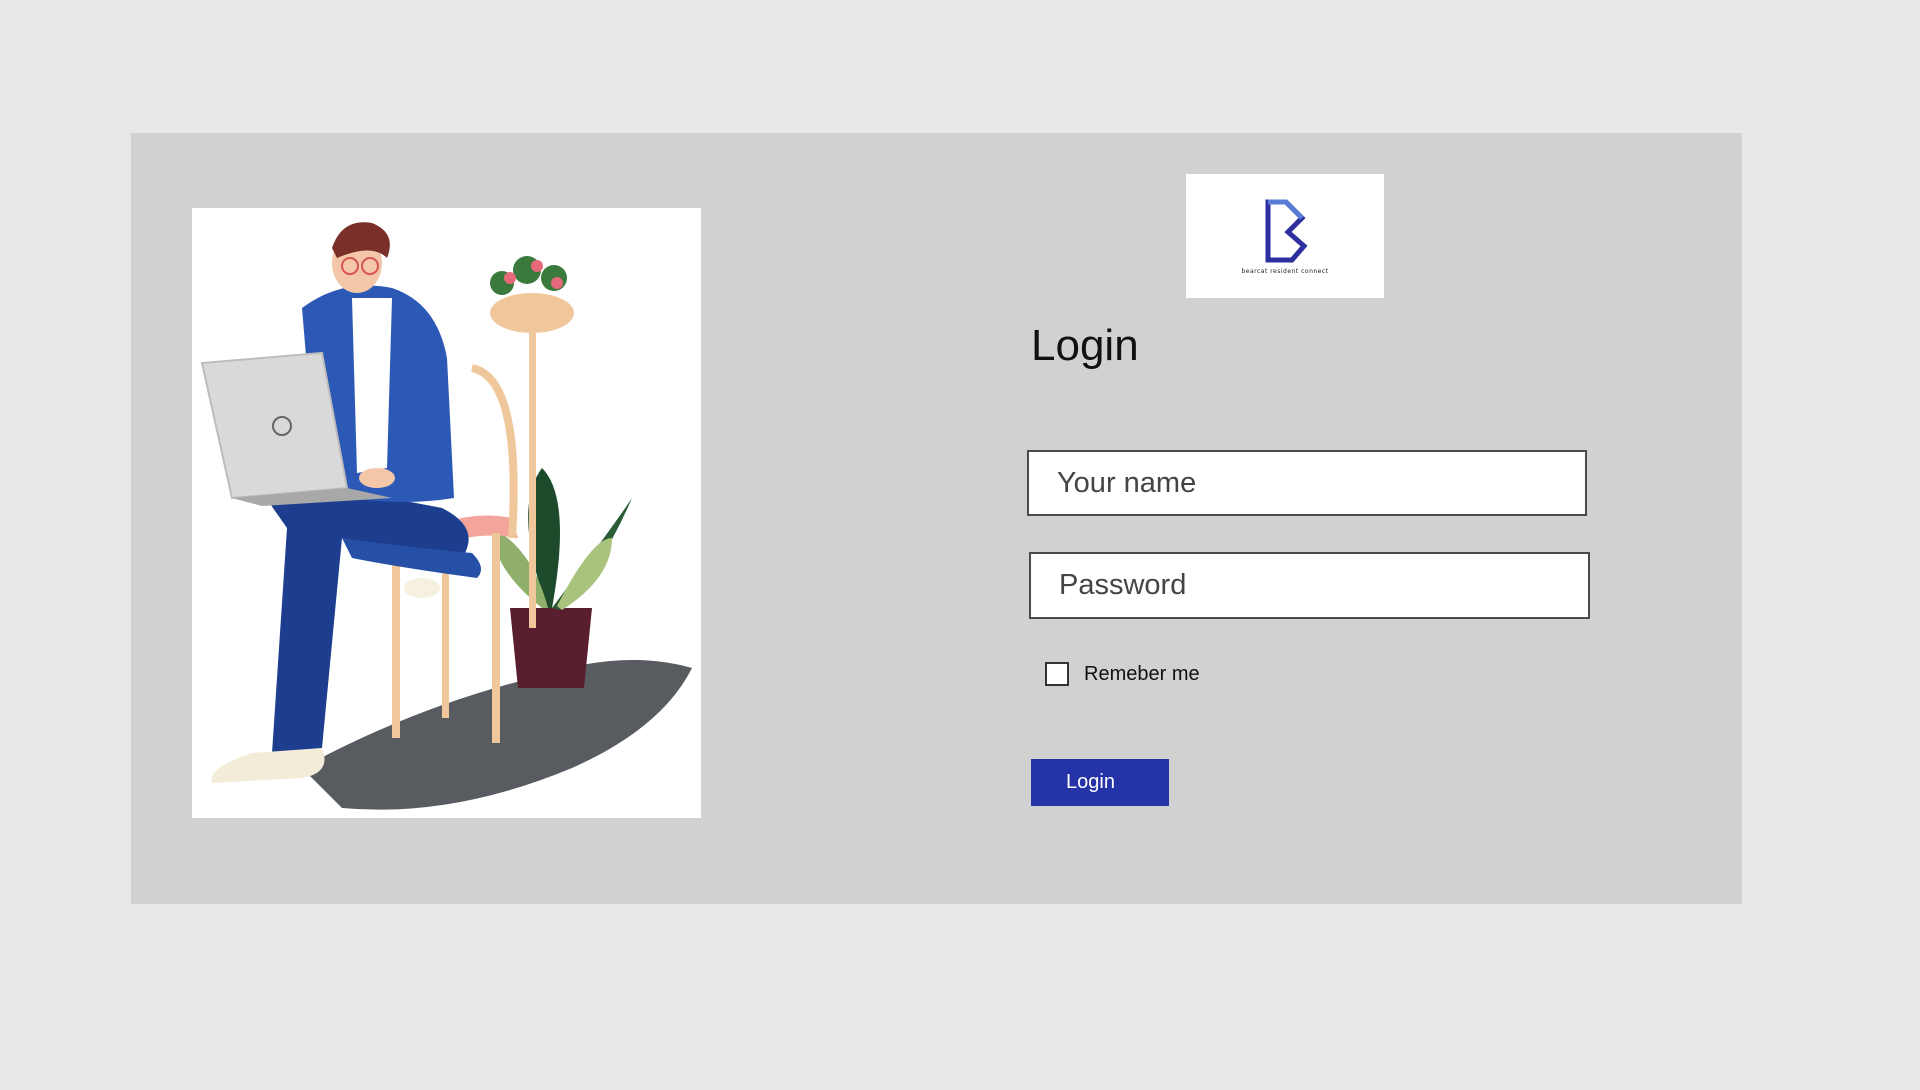 The width and height of the screenshot is (1920, 1090). I want to click on login-button: Login, so click(1100, 782).